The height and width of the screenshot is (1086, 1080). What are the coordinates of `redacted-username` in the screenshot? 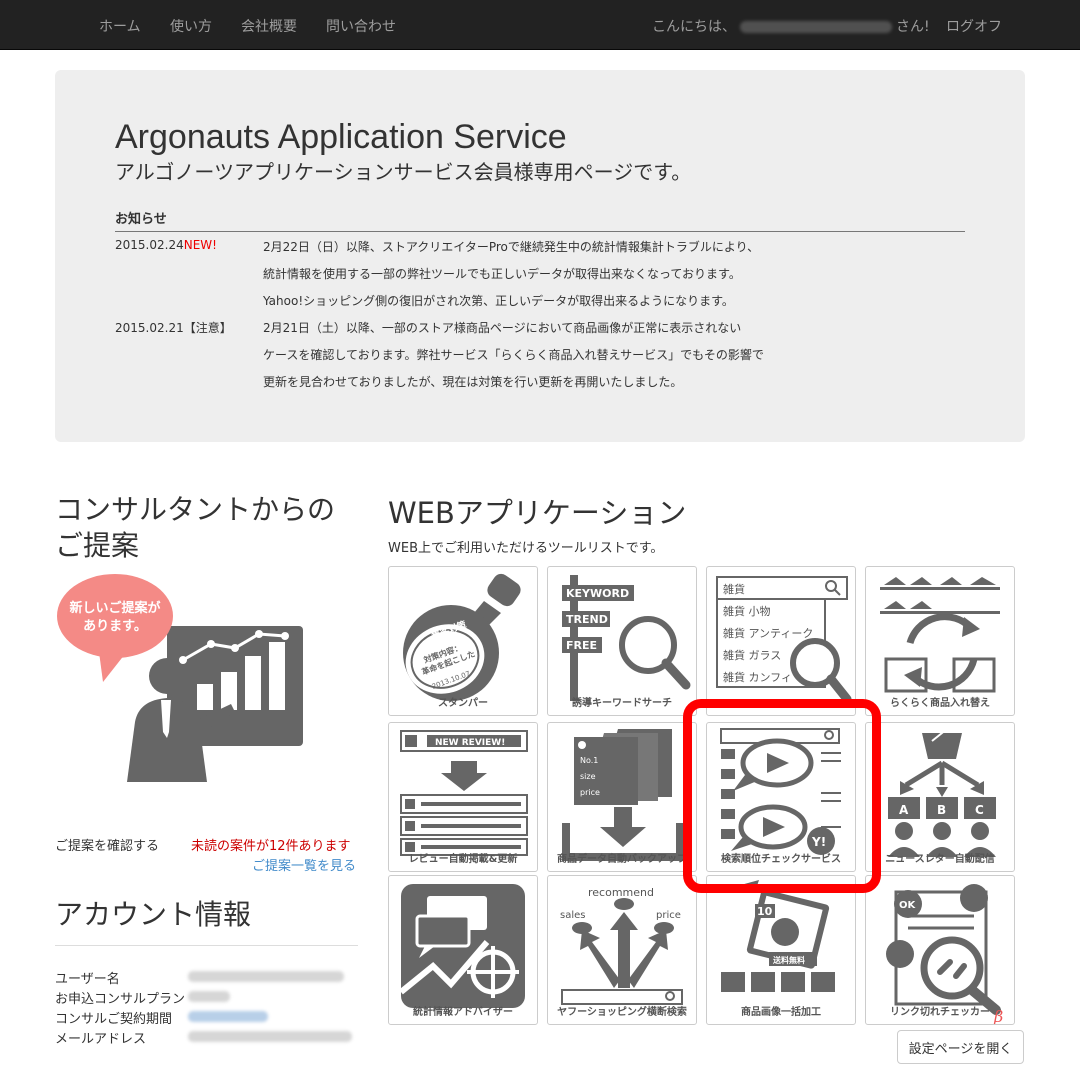 It's located at (266, 976).